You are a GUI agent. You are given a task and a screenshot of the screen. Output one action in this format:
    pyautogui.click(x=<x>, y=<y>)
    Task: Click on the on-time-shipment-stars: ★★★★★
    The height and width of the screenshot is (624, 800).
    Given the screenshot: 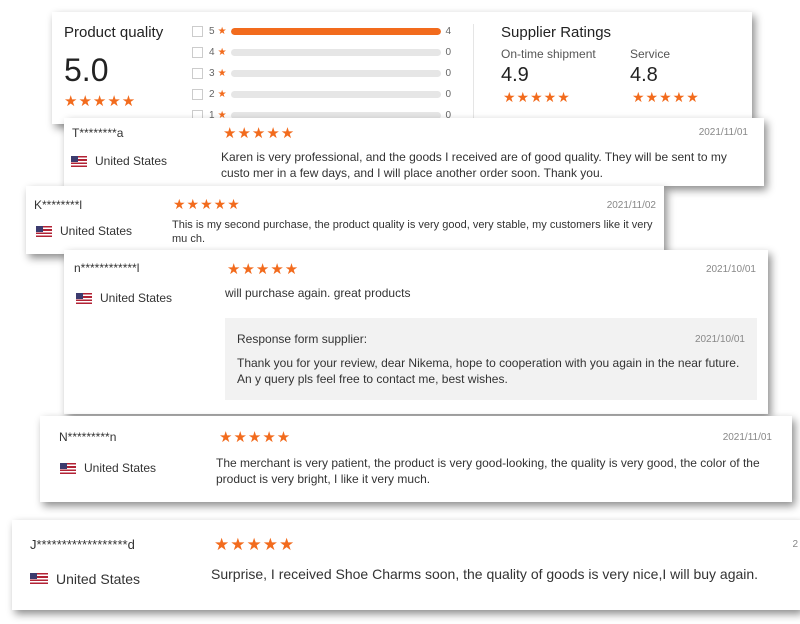 What is the action you would take?
    pyautogui.click(x=537, y=97)
    